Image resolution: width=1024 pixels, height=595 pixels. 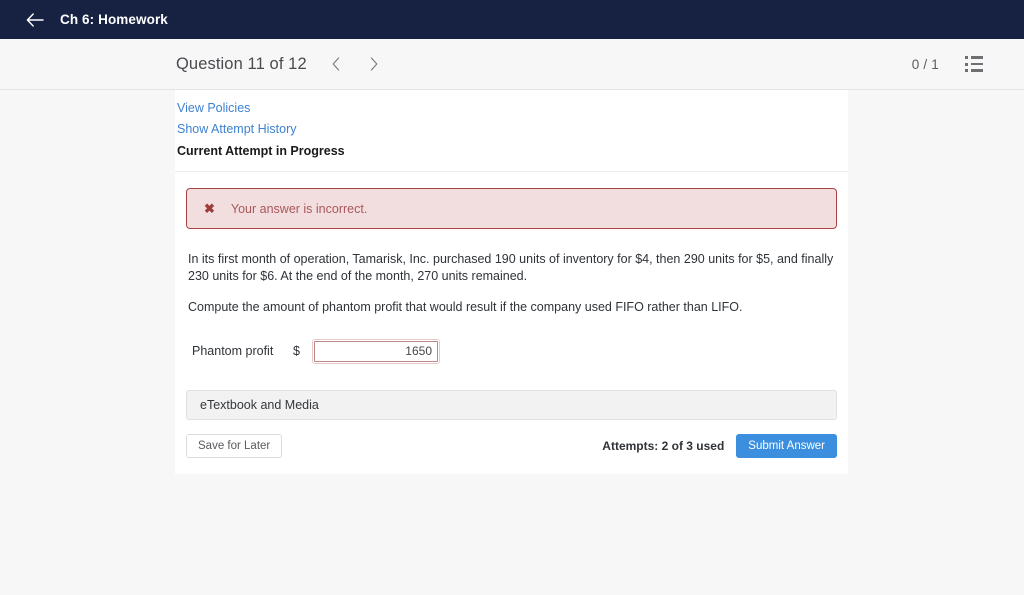 What do you see at coordinates (209, 208) in the screenshot?
I see `error-x-icon: ✖` at bounding box center [209, 208].